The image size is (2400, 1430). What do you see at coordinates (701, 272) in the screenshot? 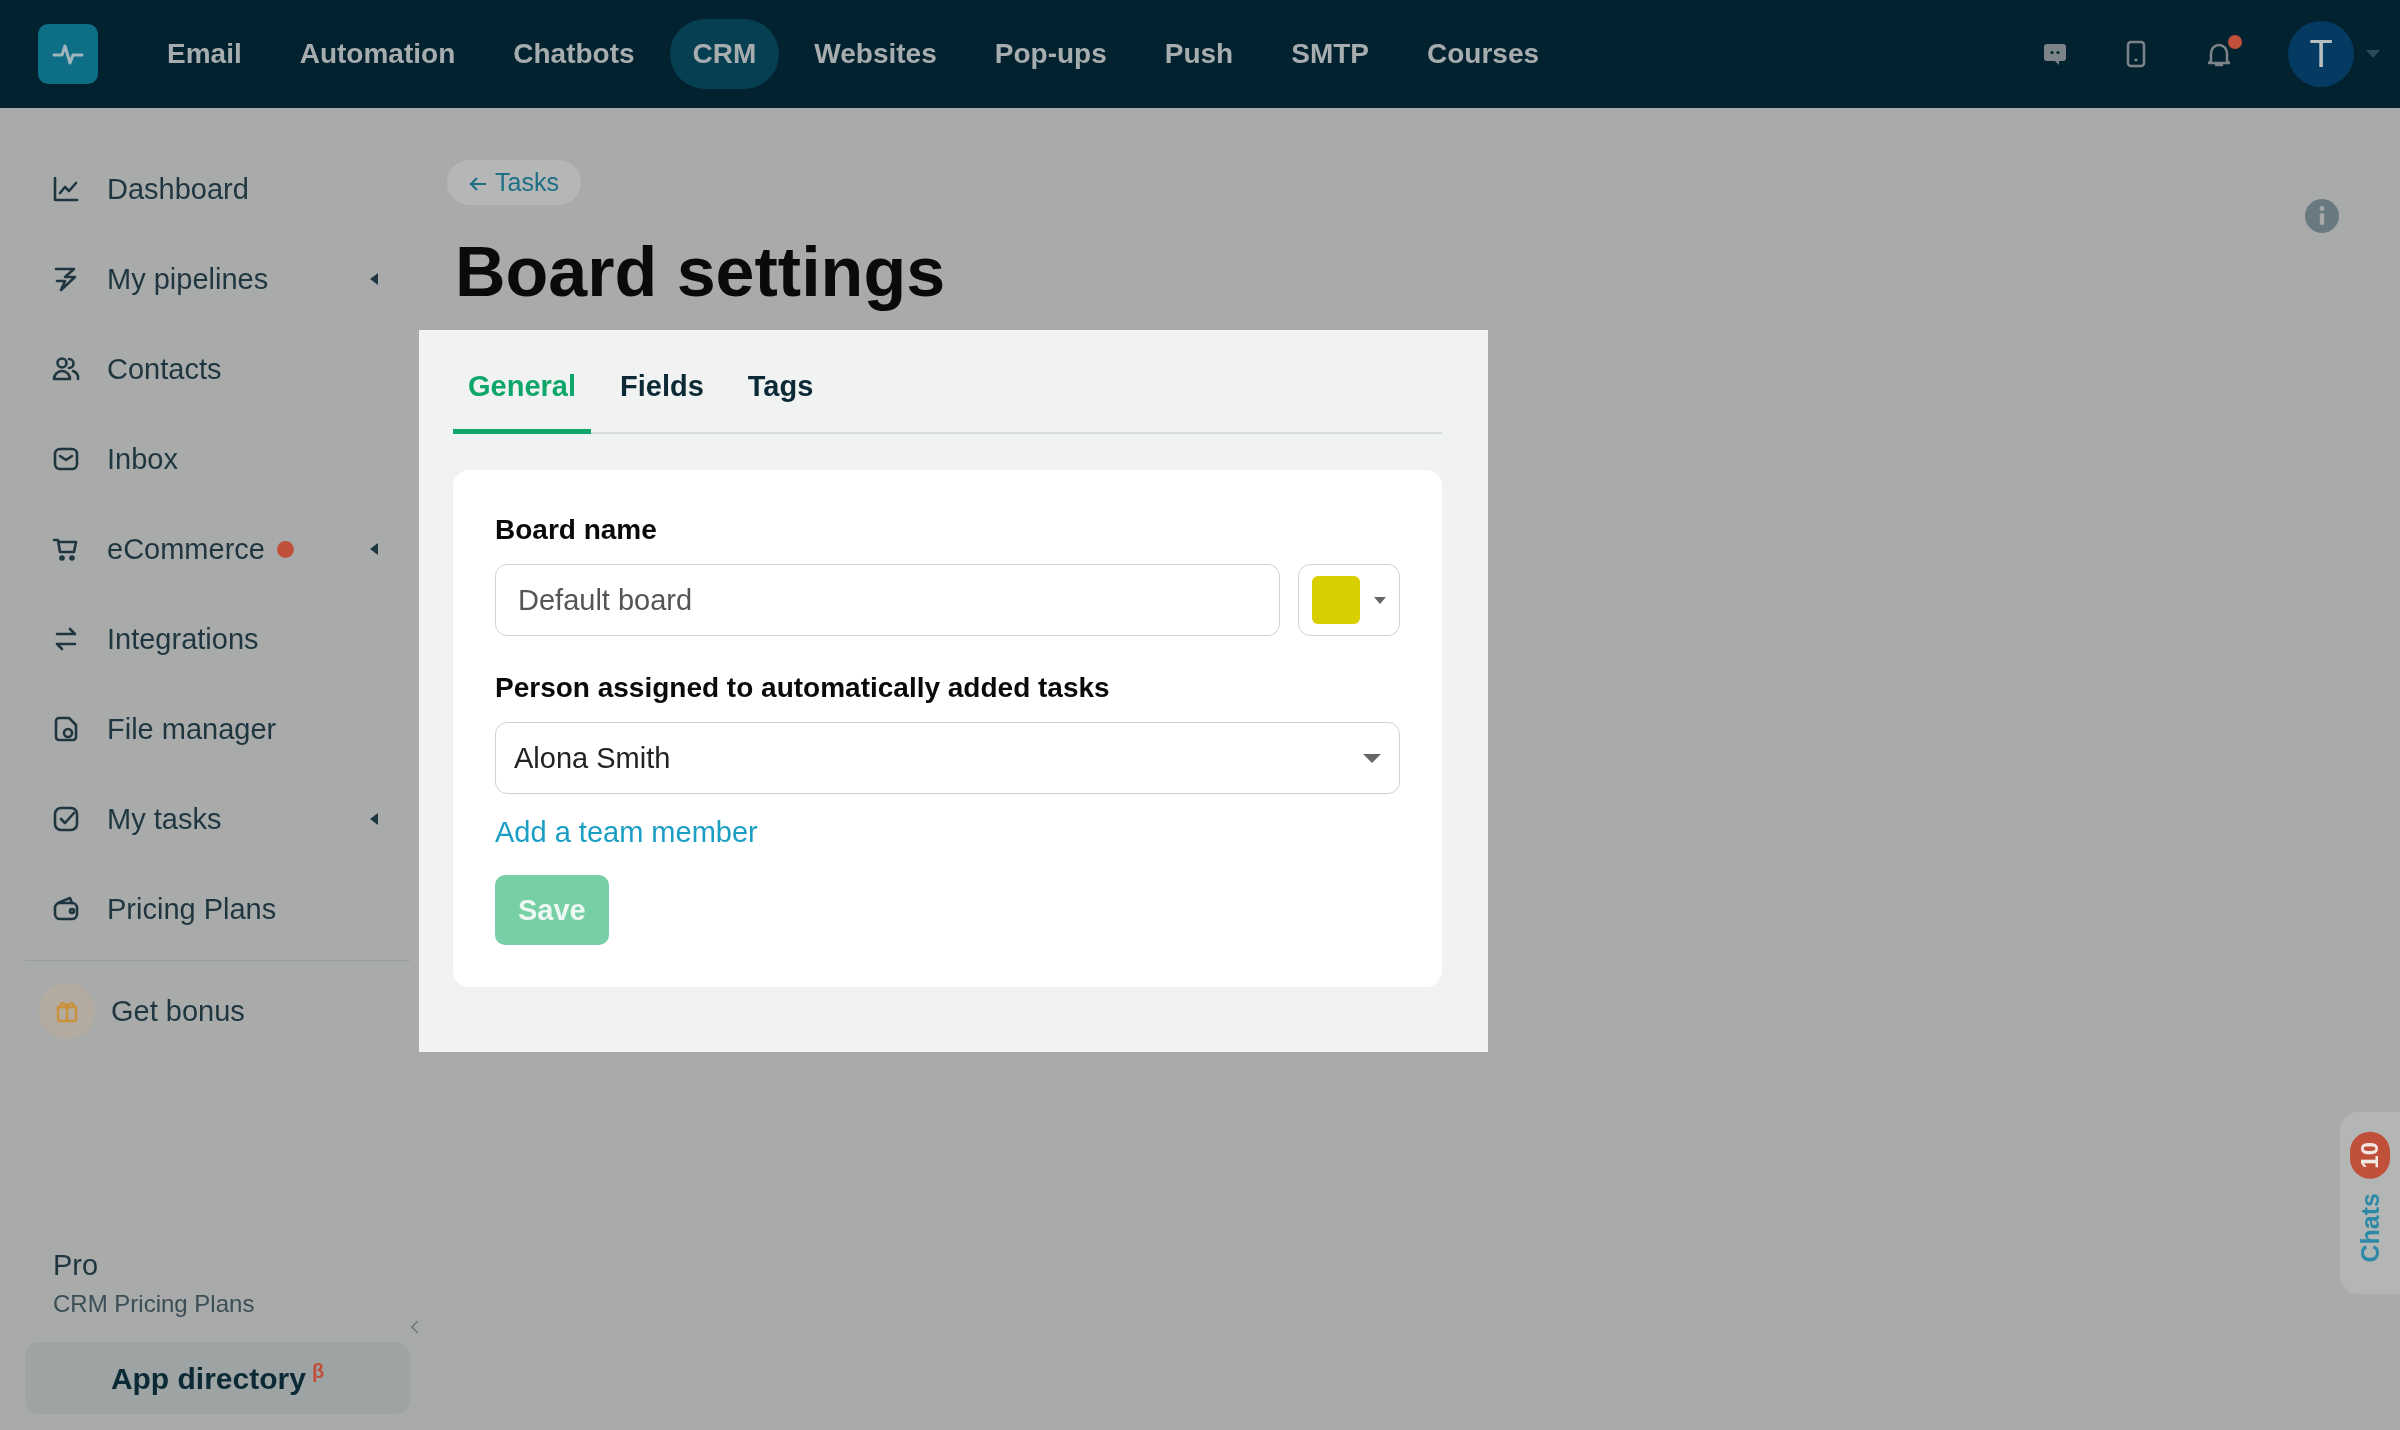
I see `page-title: Board settings` at bounding box center [701, 272].